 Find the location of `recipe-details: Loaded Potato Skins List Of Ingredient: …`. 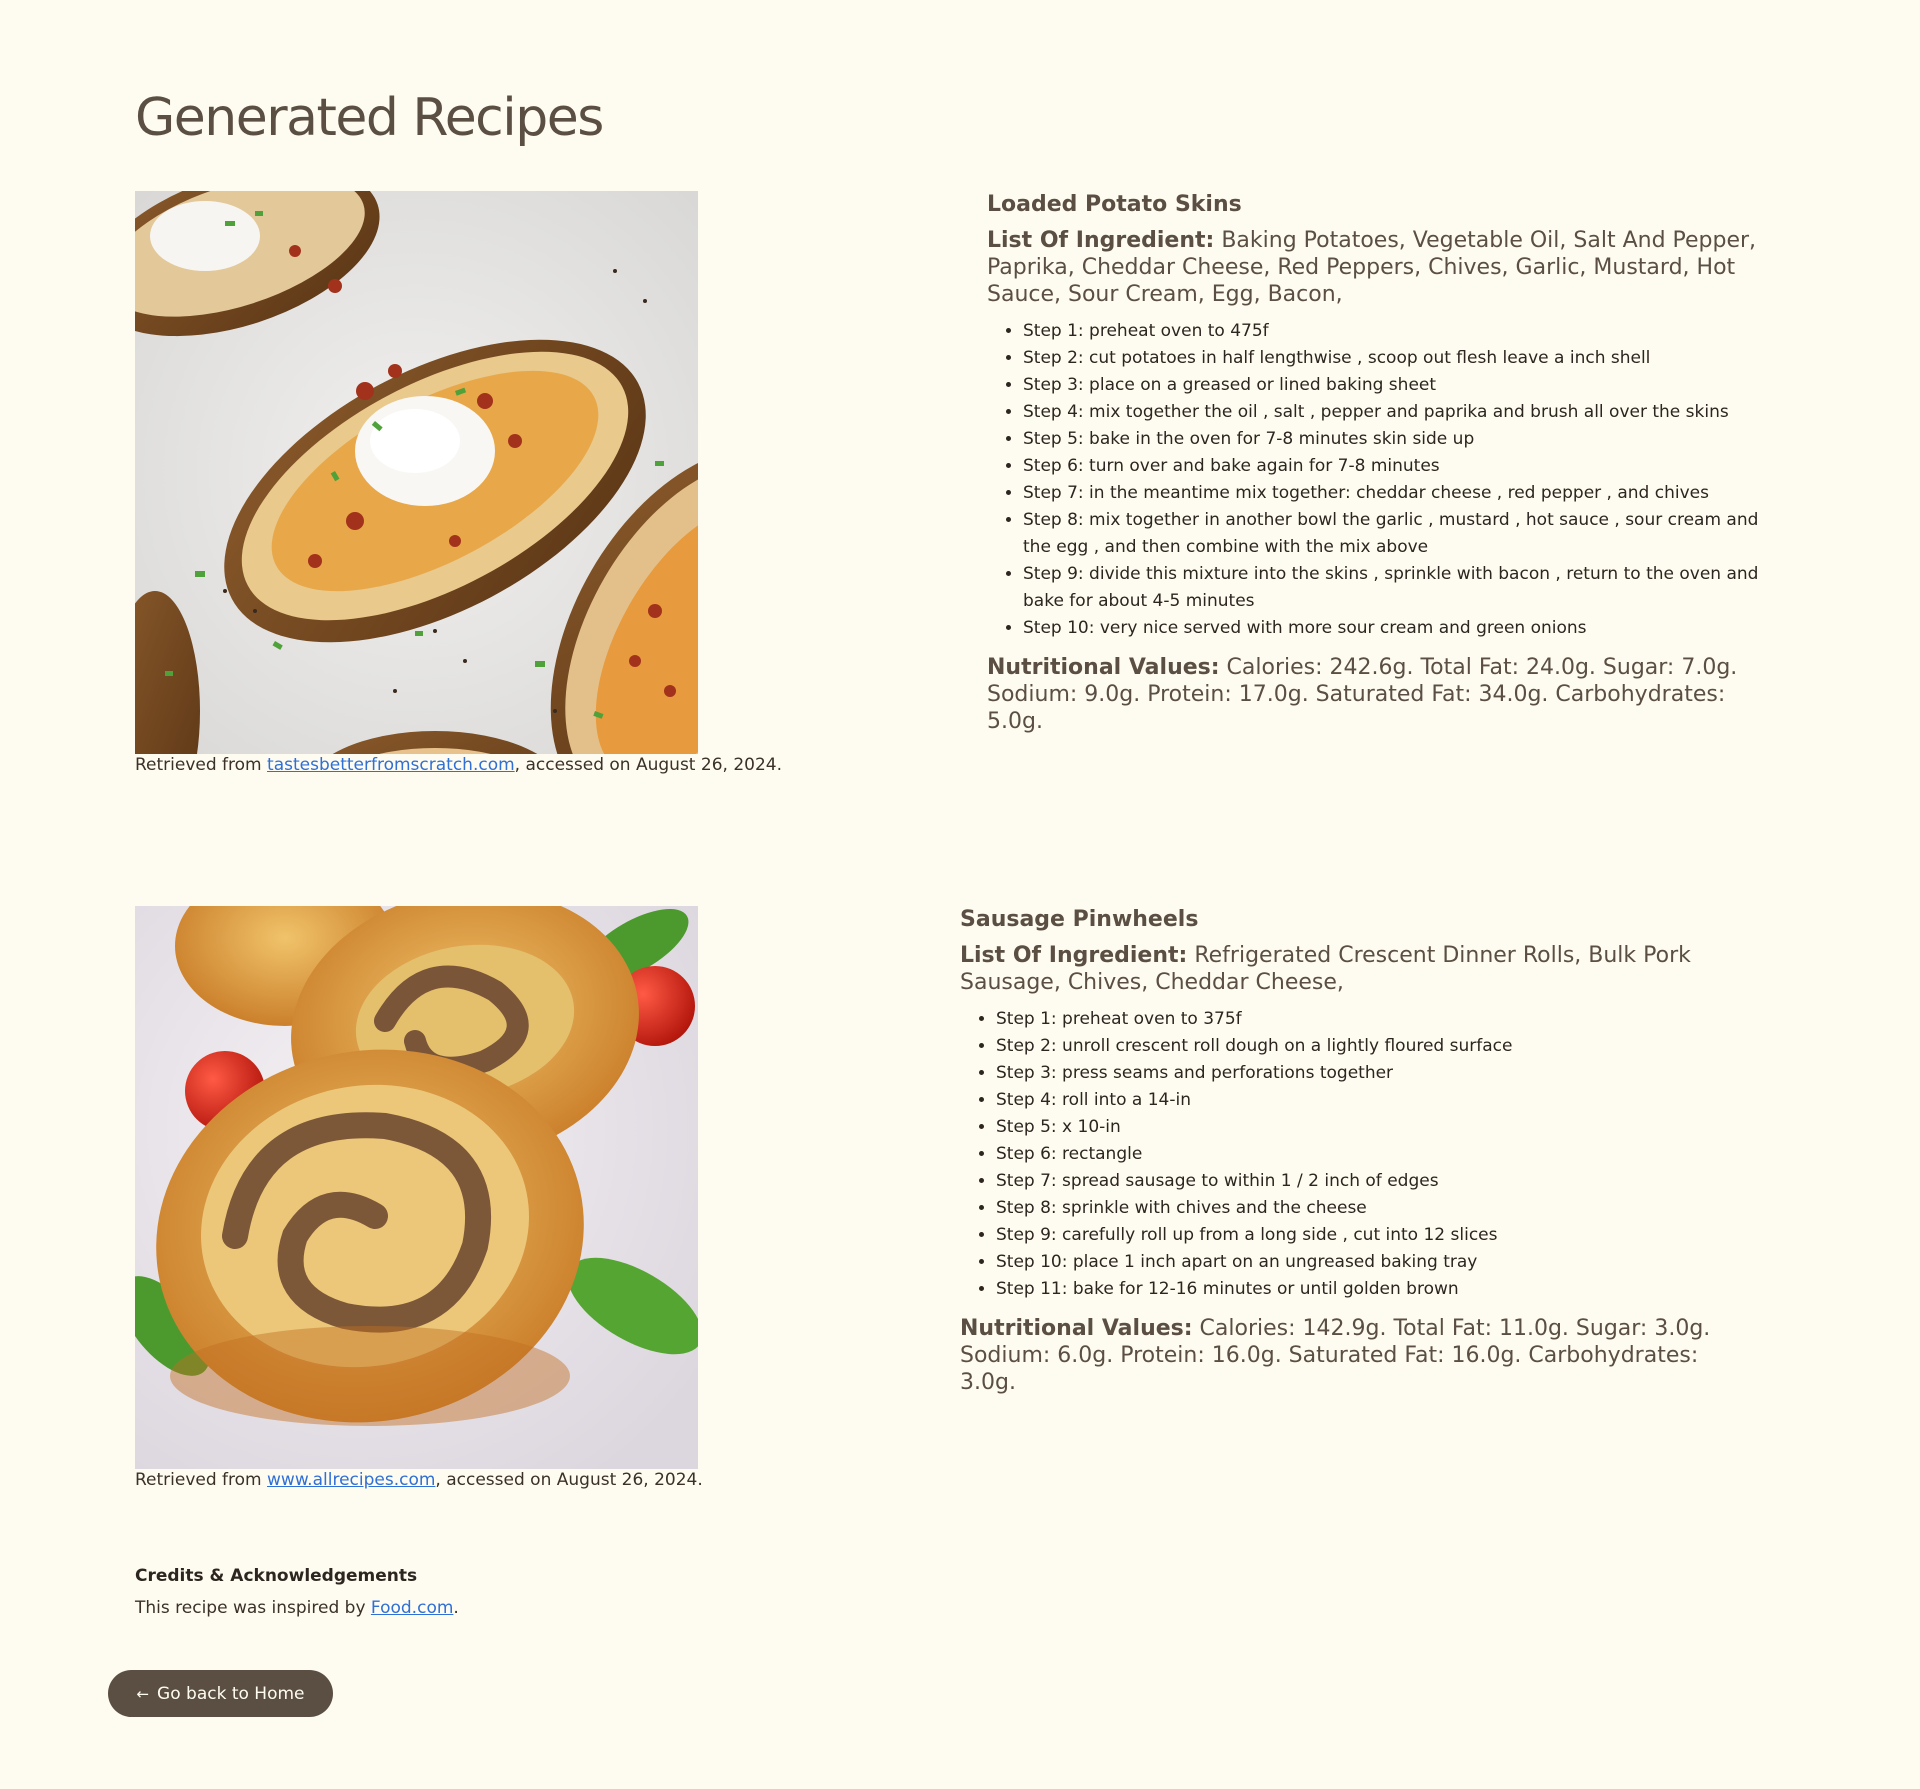

recipe-details: Loaded Potato Skins List Of Ingredient: … is located at coordinates (1387, 463).